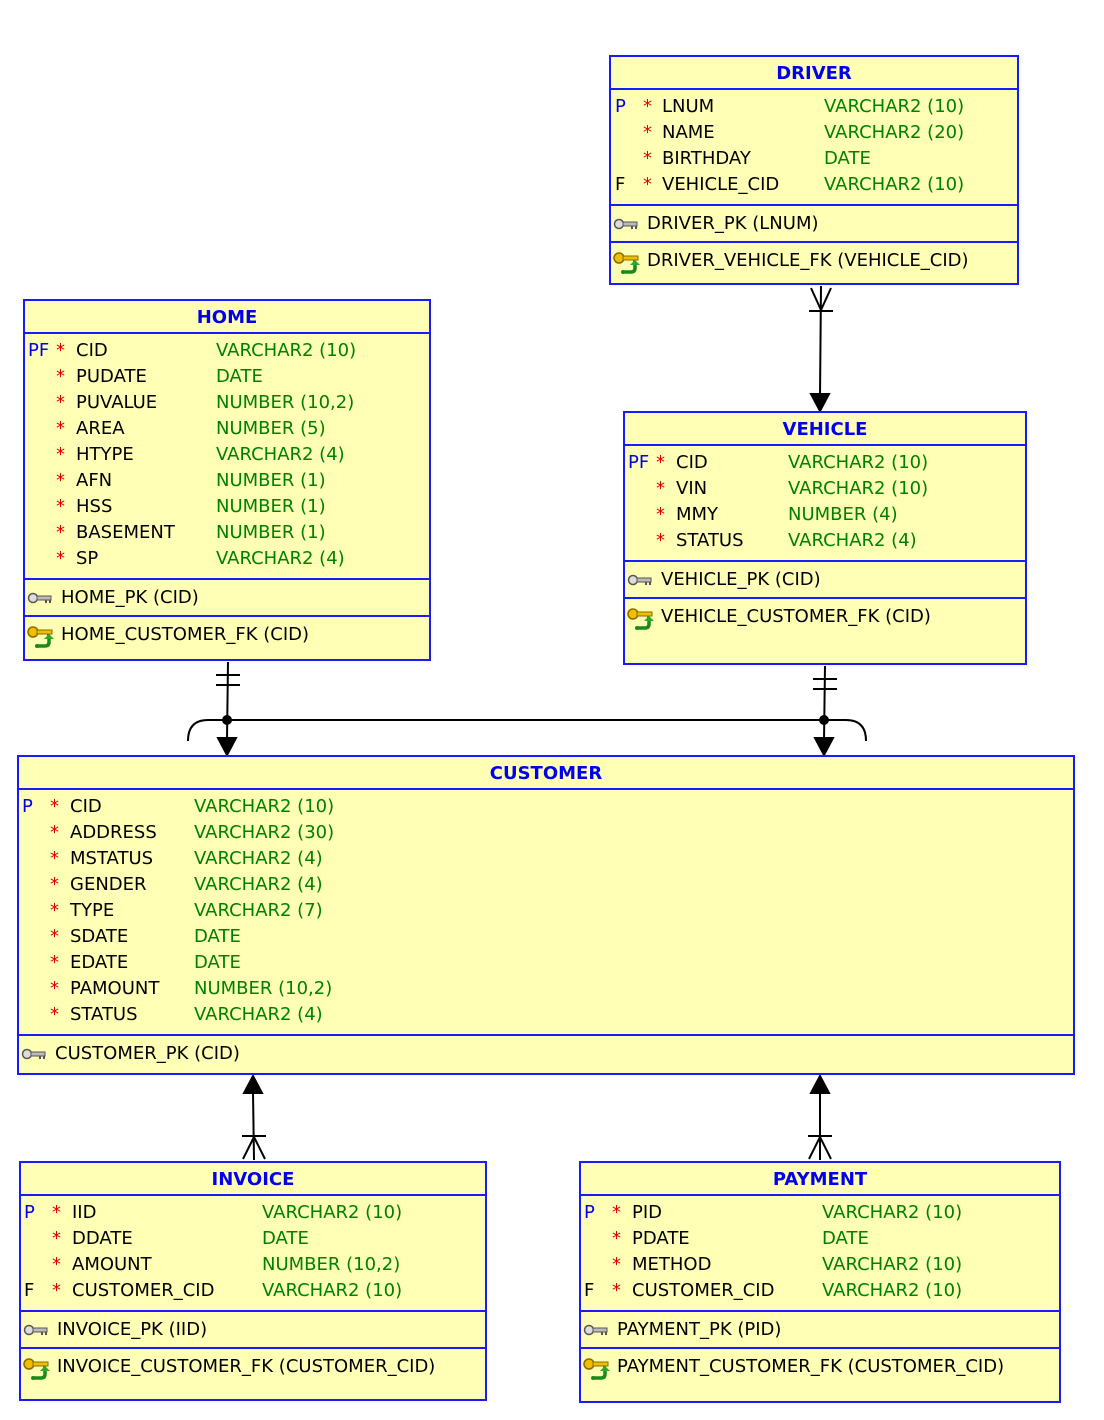 The height and width of the screenshot is (1420, 1104). I want to click on column-type: VARCHAR2 (7), so click(258, 910).